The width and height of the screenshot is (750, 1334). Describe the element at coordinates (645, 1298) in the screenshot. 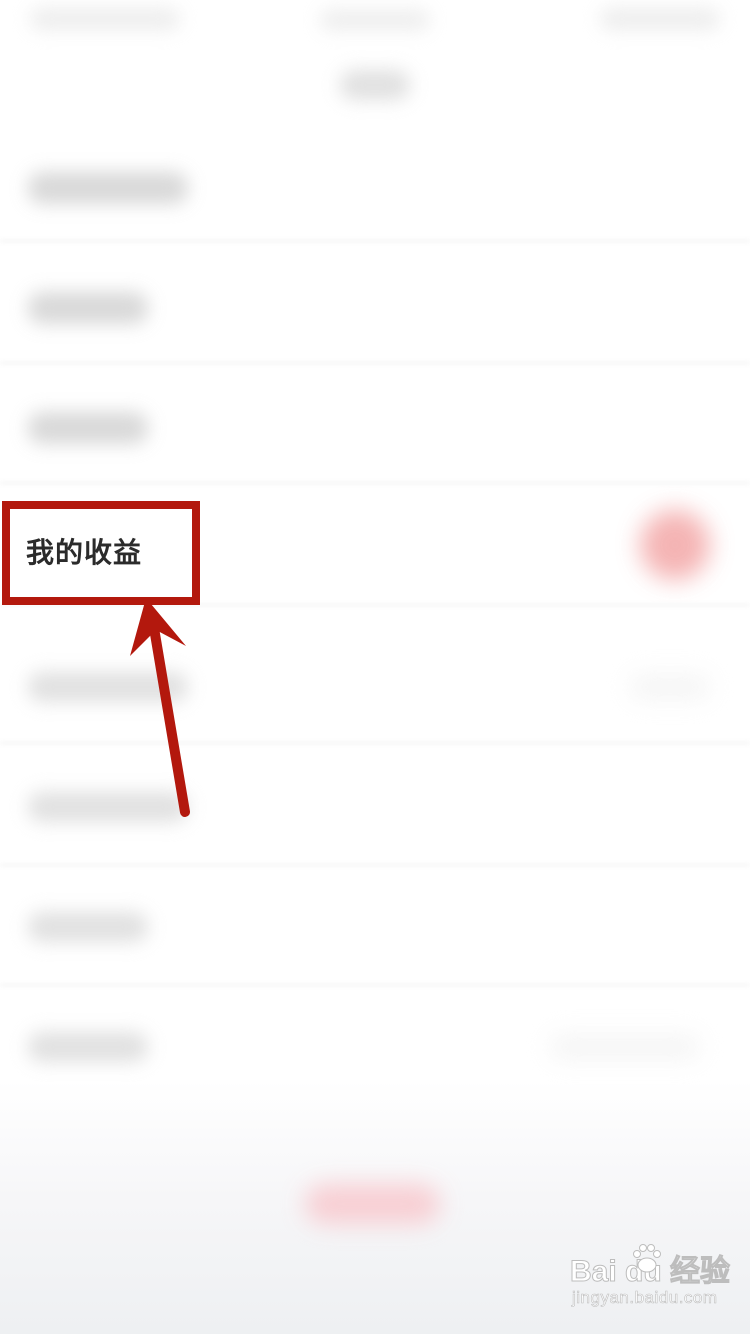

I see `watermark-url: jingyan.baidu.com` at that location.